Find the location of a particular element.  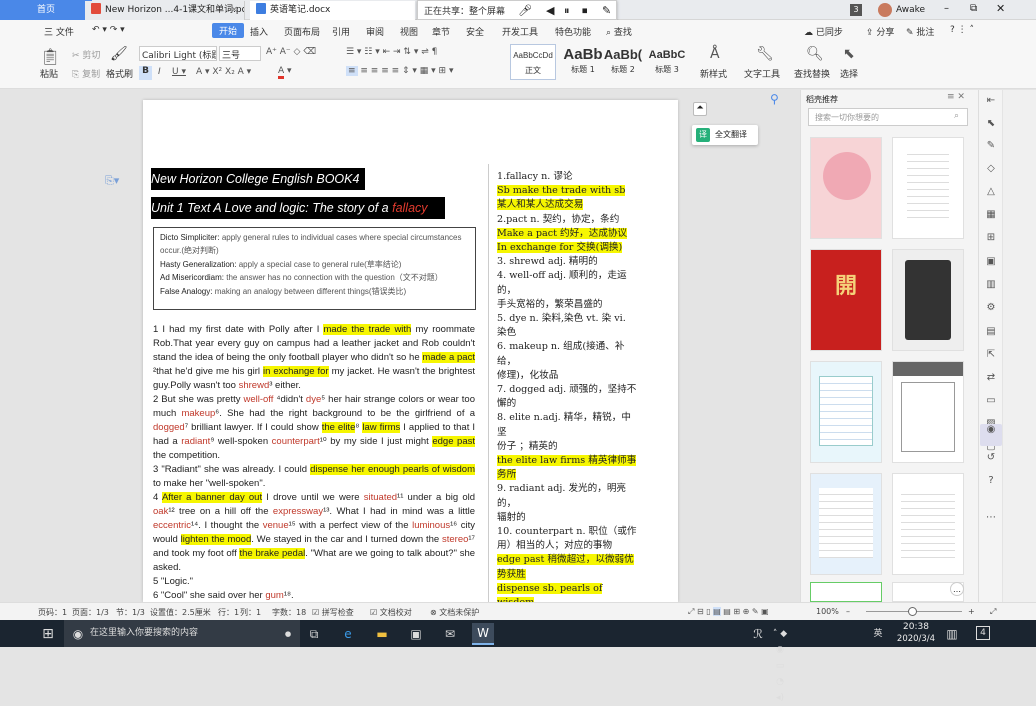

settings-icon: ⚙ is located at coordinates (991, 308).